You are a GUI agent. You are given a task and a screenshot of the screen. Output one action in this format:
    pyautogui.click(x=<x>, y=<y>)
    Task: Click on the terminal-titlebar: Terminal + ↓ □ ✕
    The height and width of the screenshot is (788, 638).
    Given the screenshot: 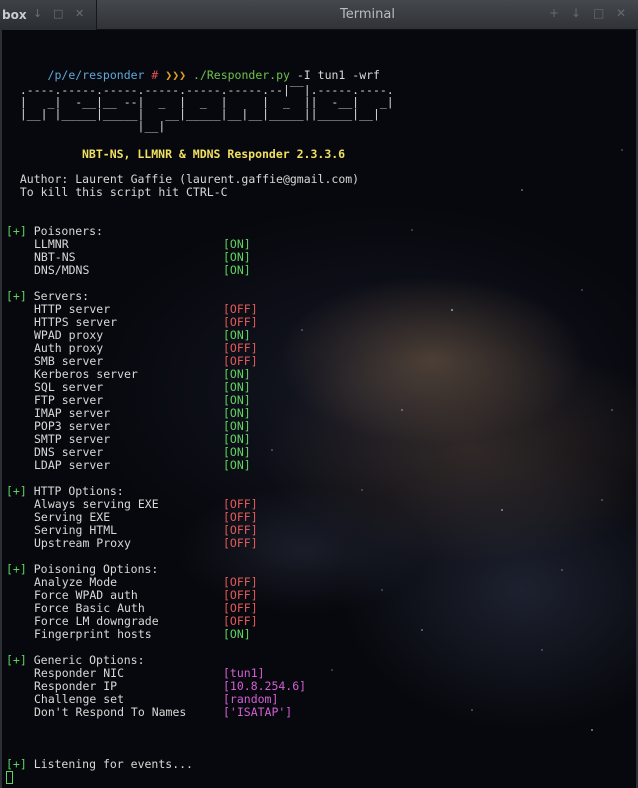 What is the action you would take?
    pyautogui.click(x=367, y=15)
    